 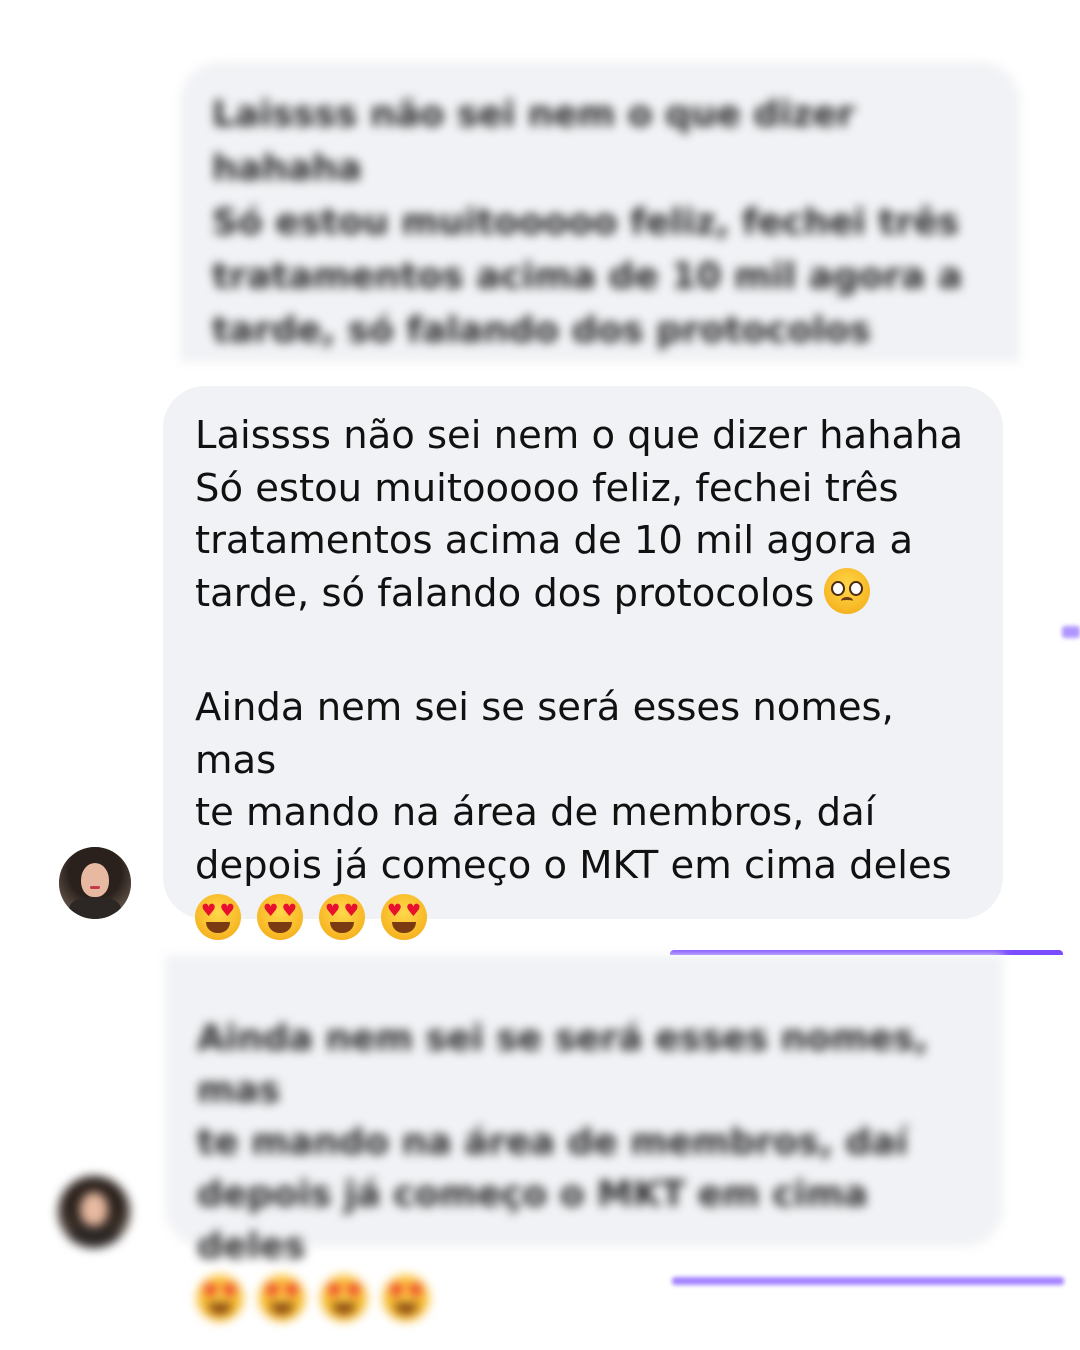 What do you see at coordinates (1071, 632) in the screenshot?
I see `accent-bar-edge` at bounding box center [1071, 632].